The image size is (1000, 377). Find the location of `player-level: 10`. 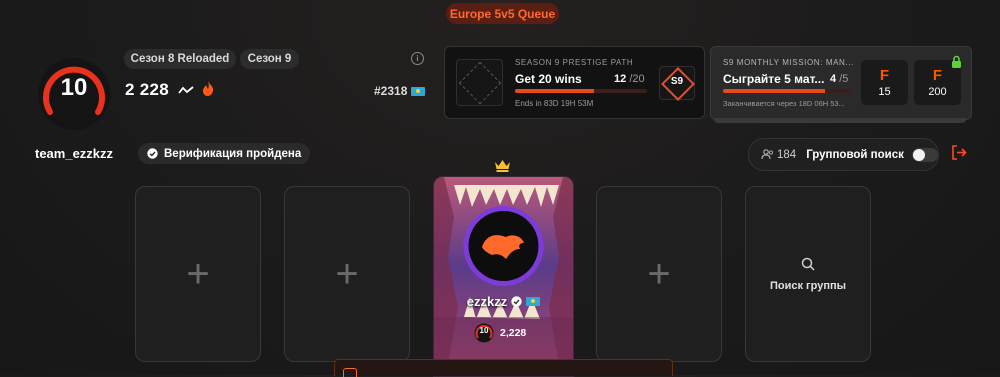

player-level: 10 is located at coordinates (484, 330).